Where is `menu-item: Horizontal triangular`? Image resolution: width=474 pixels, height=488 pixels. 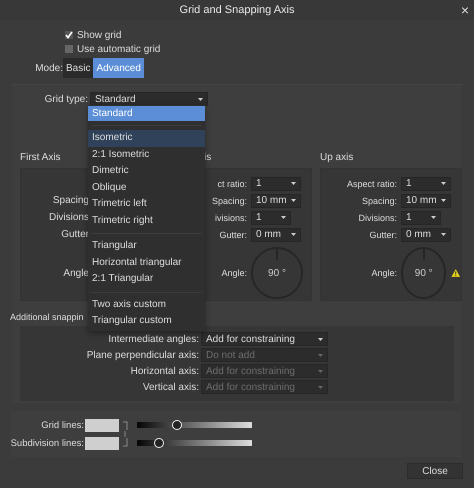 menu-item: Horizontal triangular is located at coordinates (146, 262).